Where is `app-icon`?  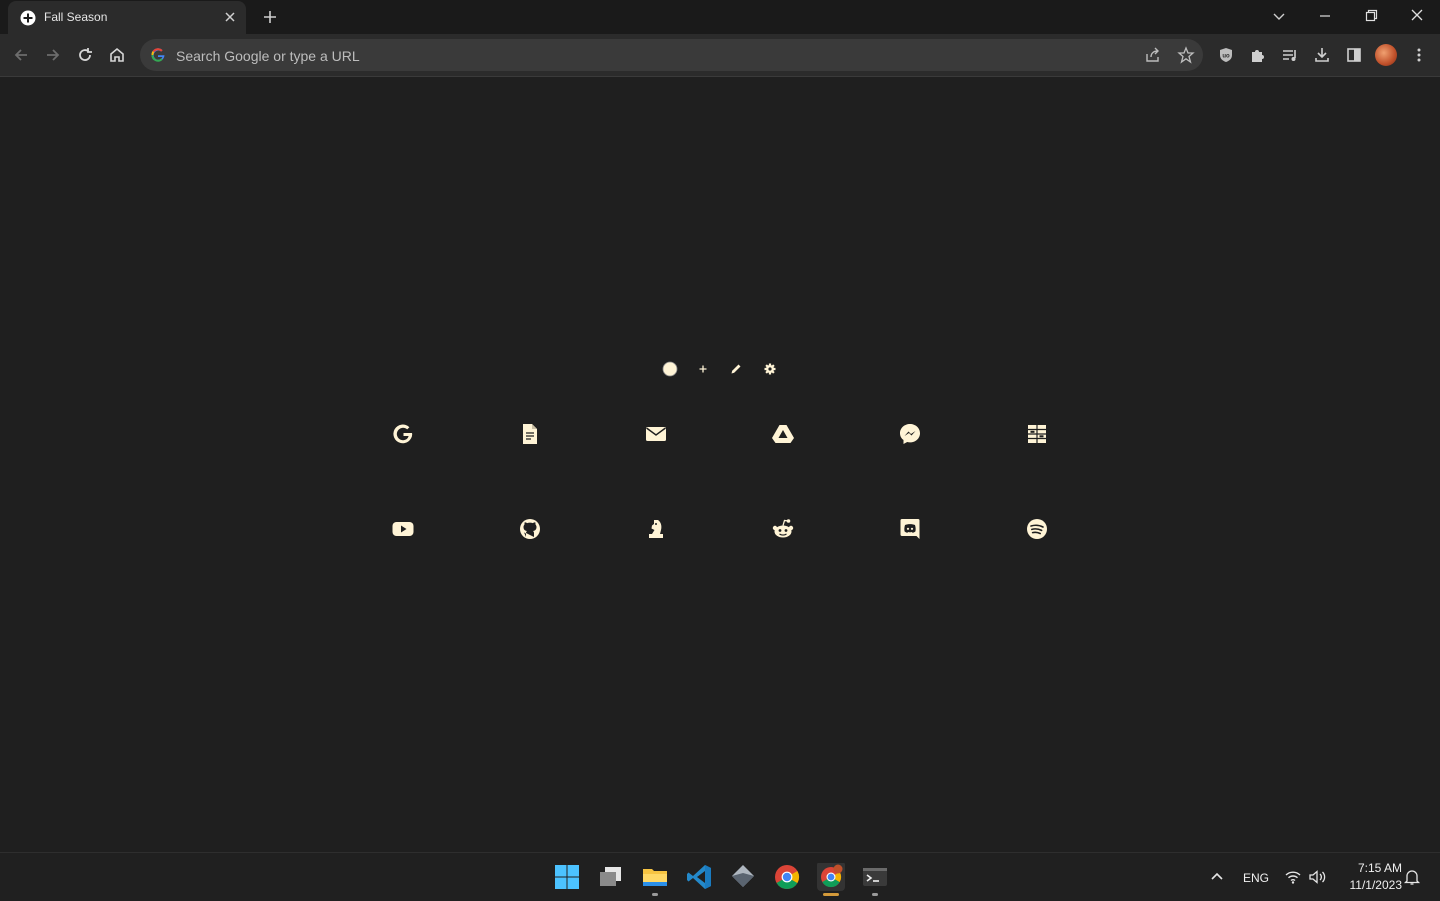
app-icon is located at coordinates (743, 877).